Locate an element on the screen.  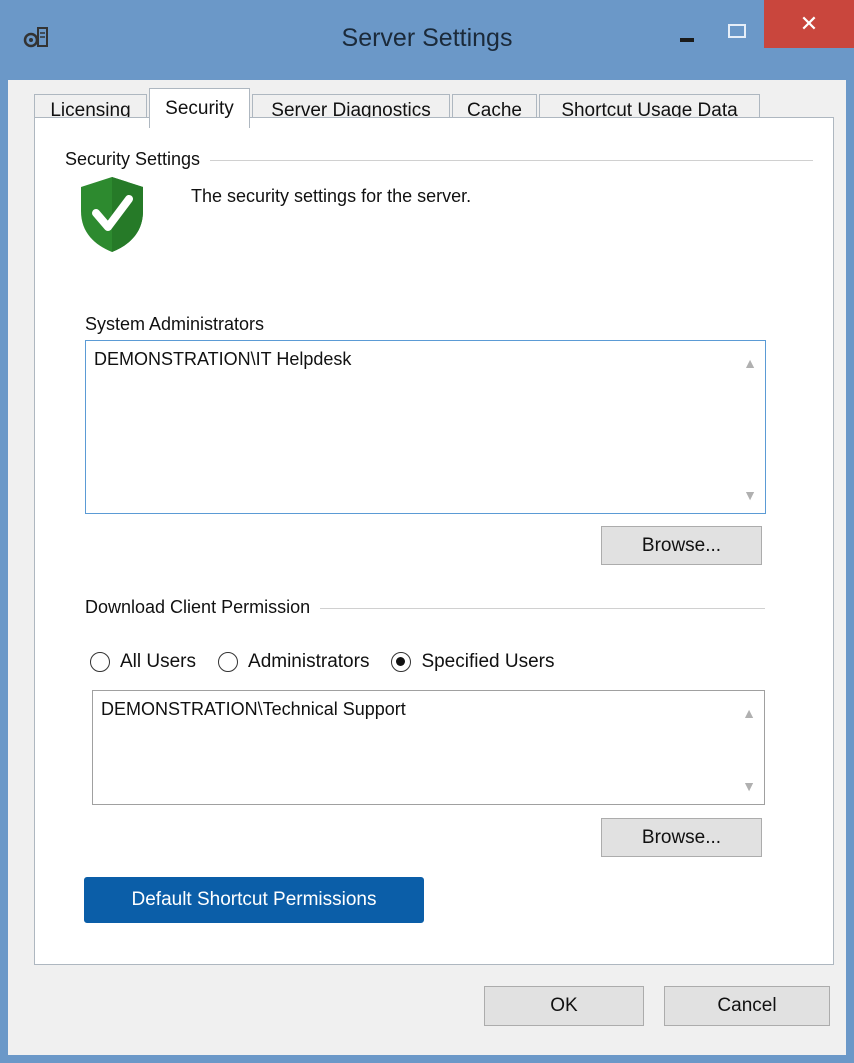
radio-label: Specified Users is located at coordinates (488, 661).